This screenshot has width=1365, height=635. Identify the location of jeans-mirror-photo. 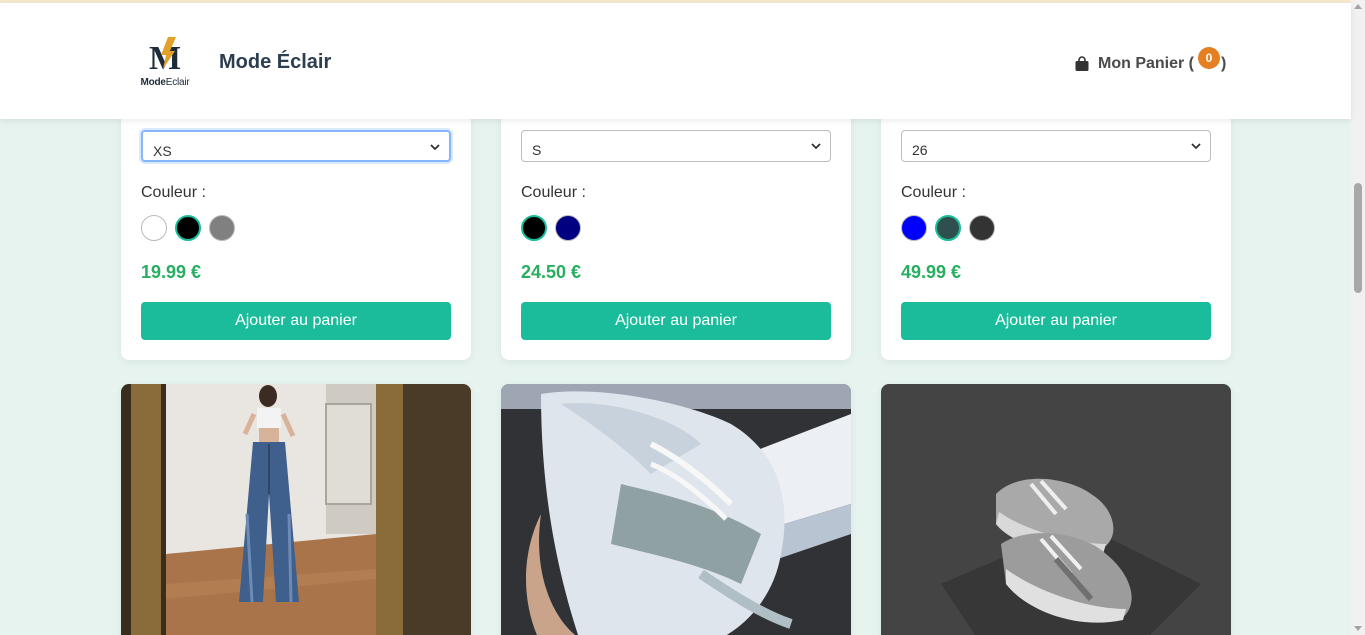
(296, 509).